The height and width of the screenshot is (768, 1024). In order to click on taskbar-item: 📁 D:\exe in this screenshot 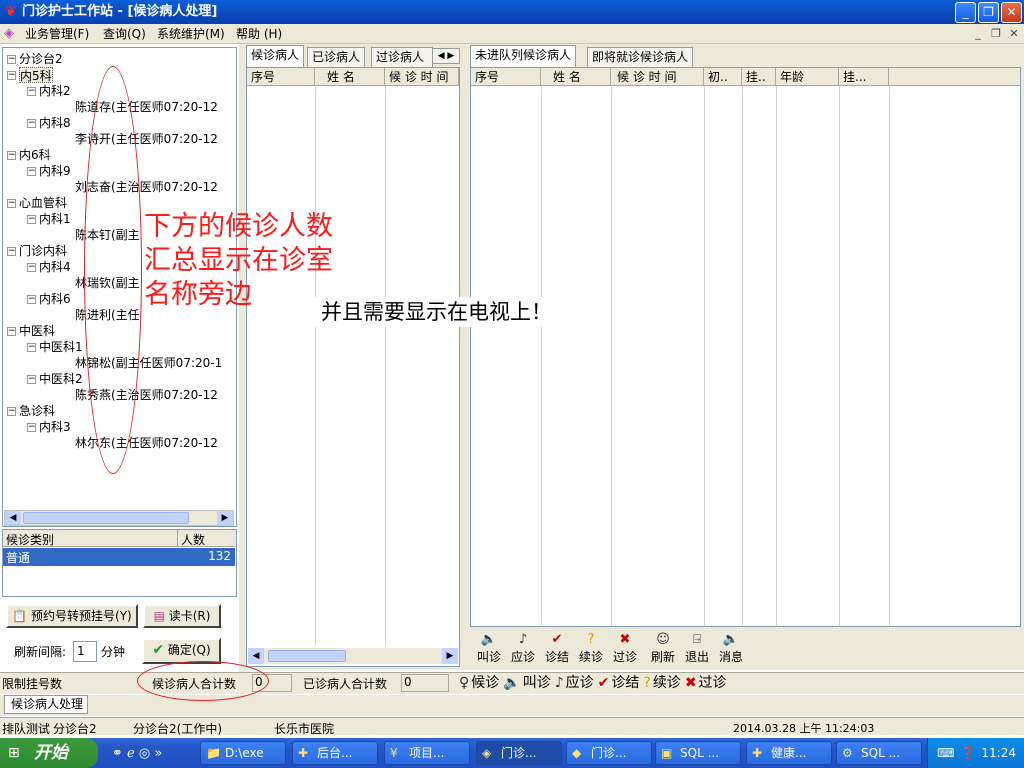, I will do `click(243, 753)`.